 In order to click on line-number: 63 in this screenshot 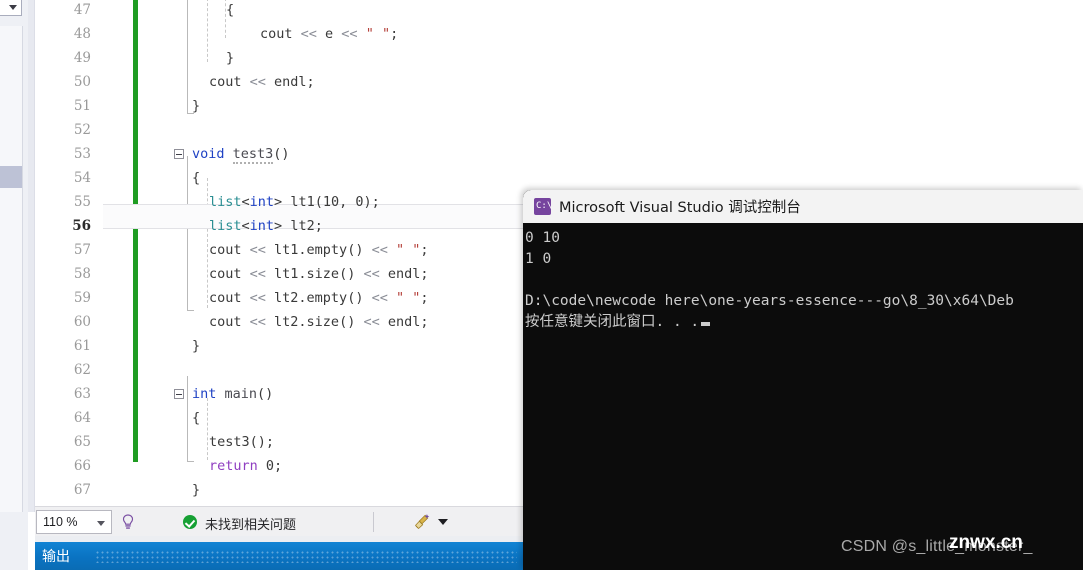, I will do `click(82, 394)`.